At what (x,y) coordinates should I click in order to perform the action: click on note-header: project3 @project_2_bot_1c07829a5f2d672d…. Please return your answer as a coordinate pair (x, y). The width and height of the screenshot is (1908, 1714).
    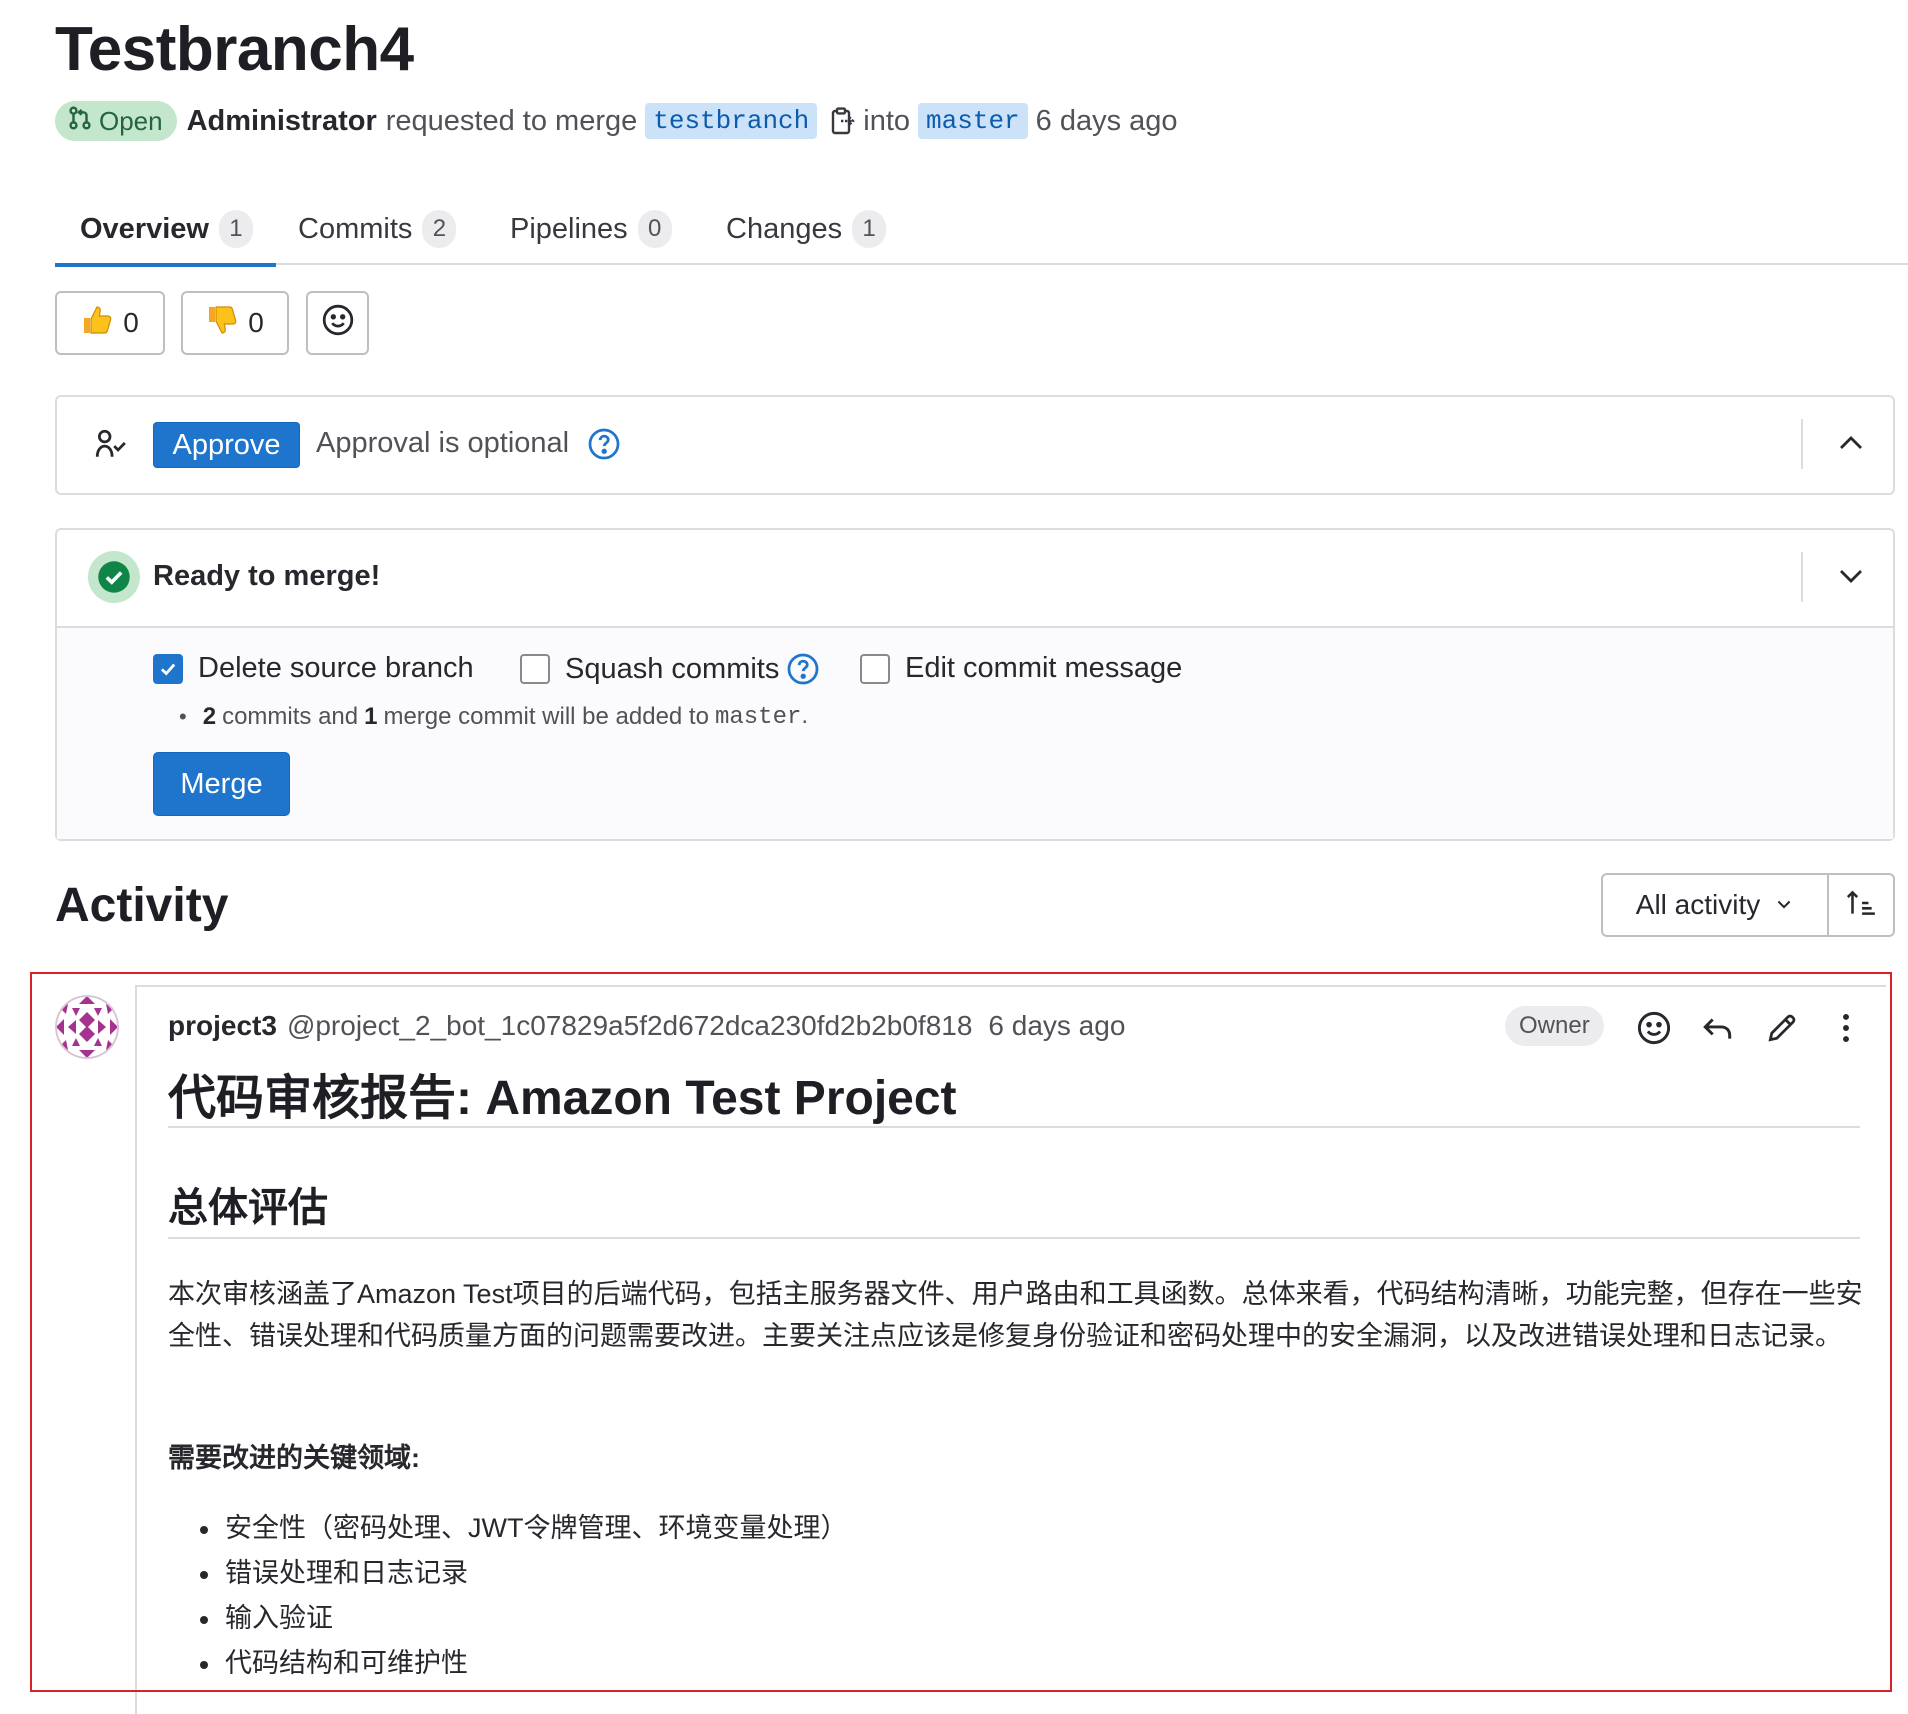
    Looking at the image, I should click on (646, 1026).